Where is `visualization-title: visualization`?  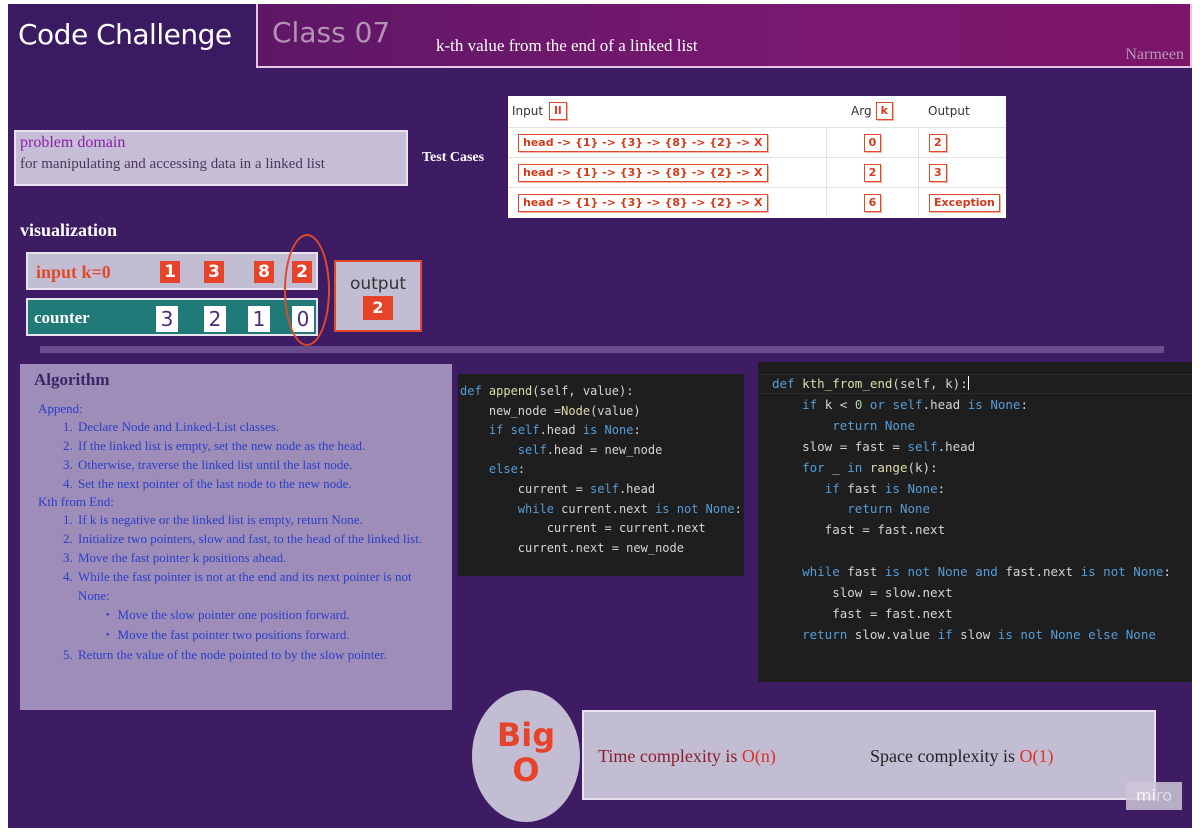 visualization-title: visualization is located at coordinates (69, 230).